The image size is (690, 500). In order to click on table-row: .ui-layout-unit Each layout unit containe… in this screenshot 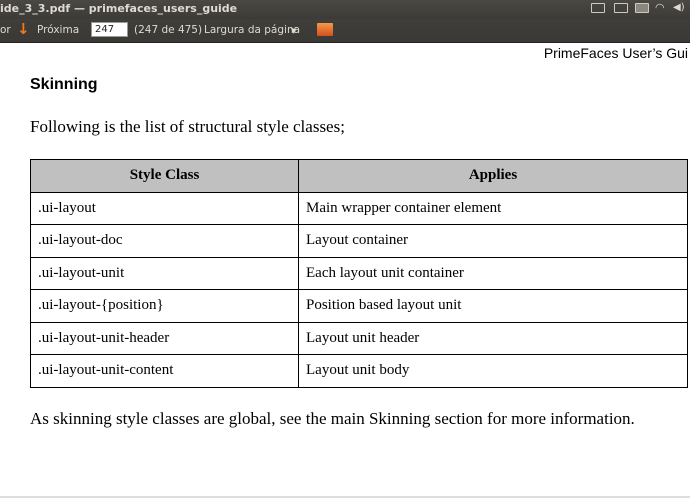, I will do `click(359, 273)`.